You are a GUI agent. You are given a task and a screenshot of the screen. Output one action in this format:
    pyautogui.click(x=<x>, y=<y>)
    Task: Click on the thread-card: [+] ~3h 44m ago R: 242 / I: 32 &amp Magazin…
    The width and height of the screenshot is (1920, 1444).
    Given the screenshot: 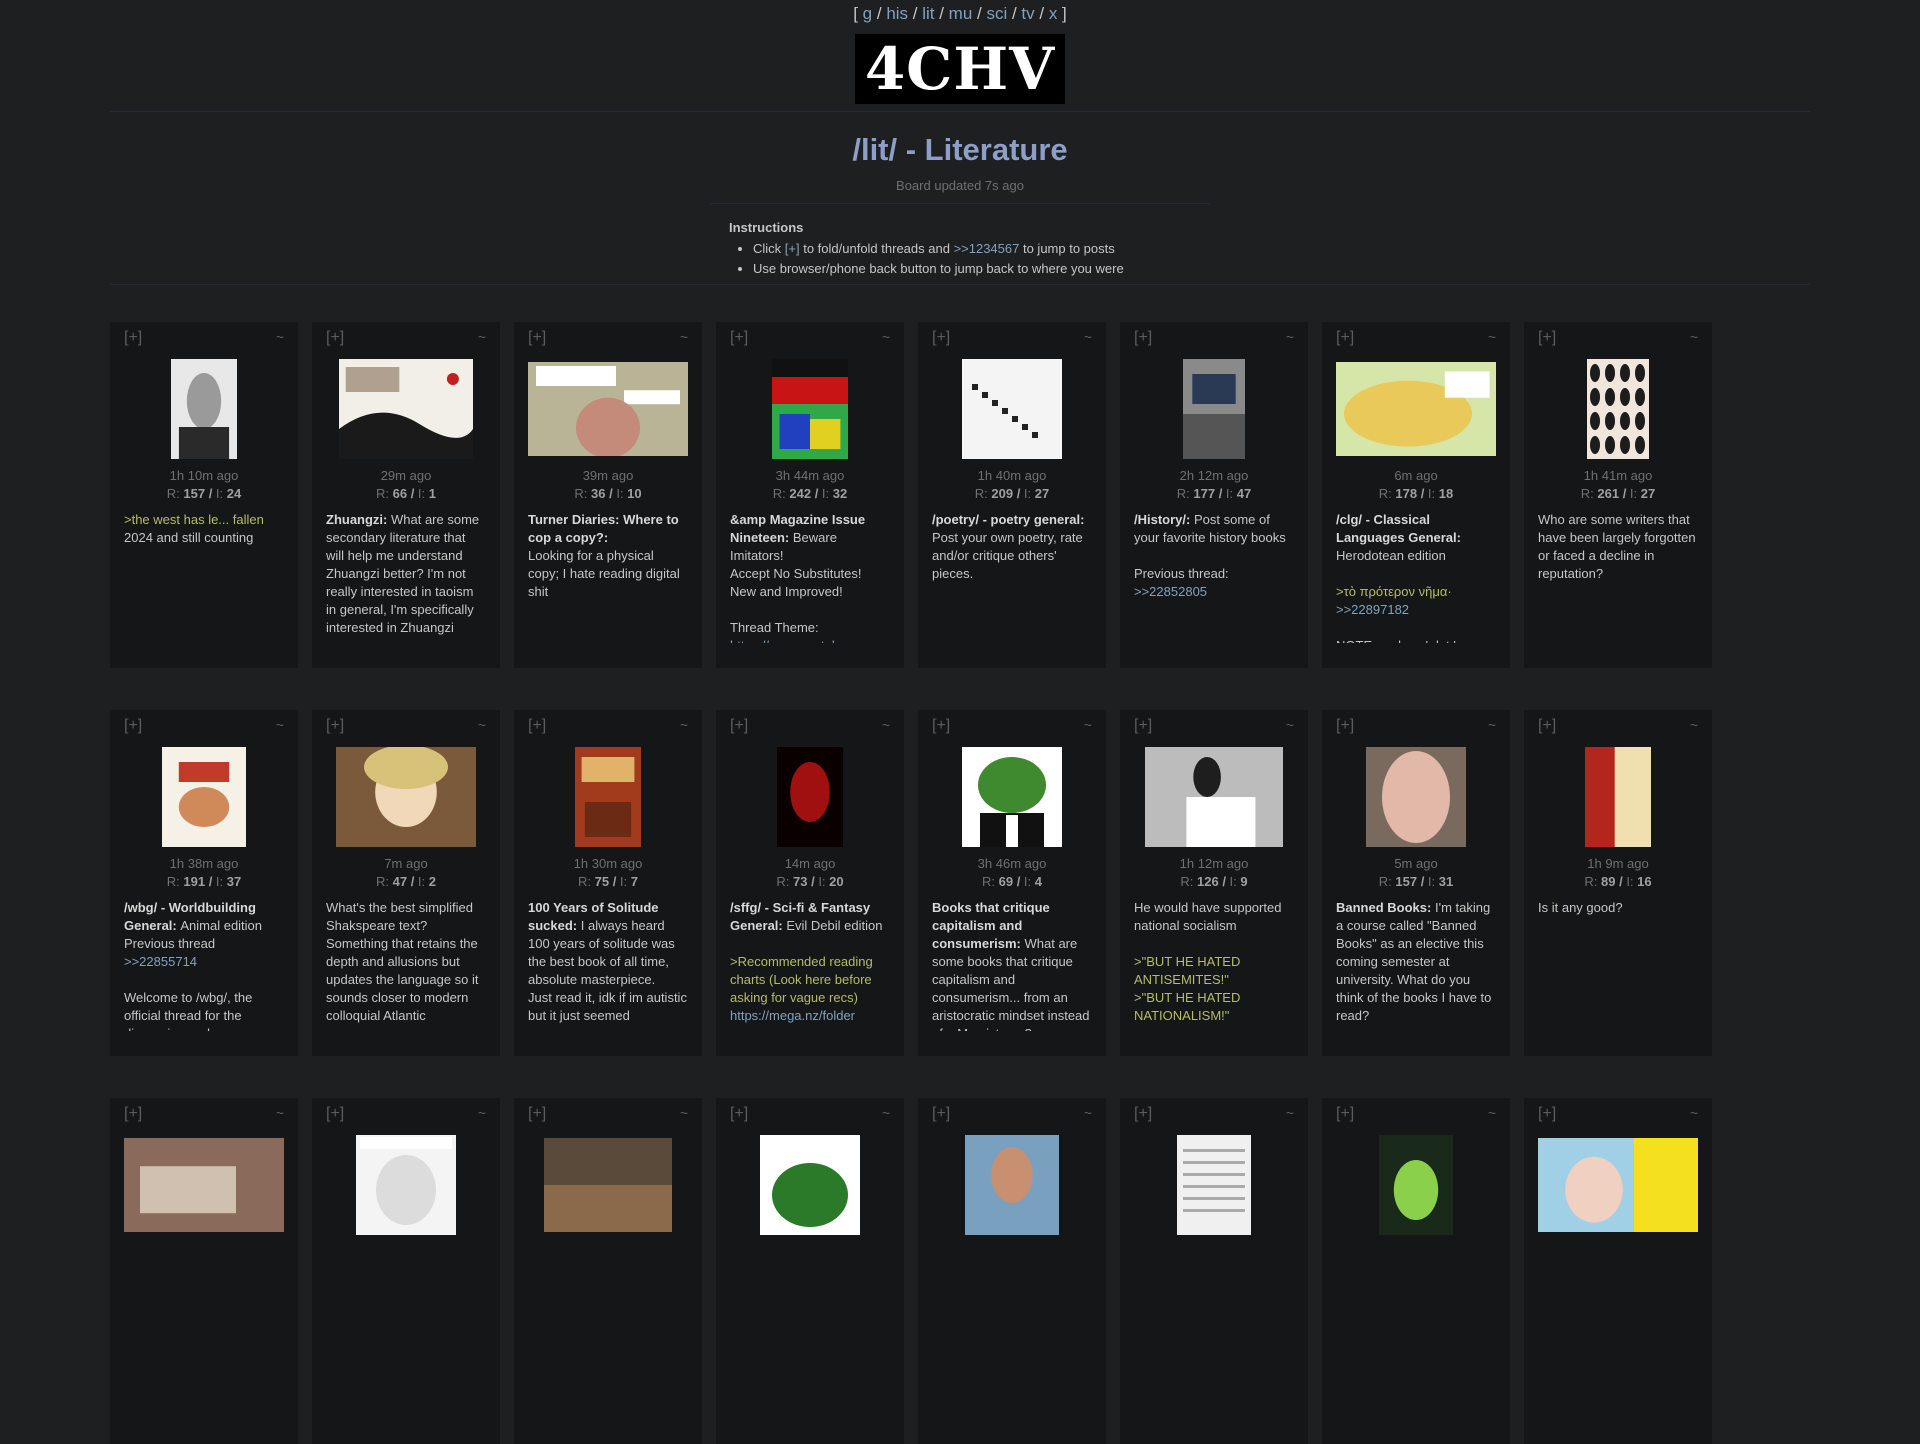 What is the action you would take?
    pyautogui.click(x=810, y=495)
    